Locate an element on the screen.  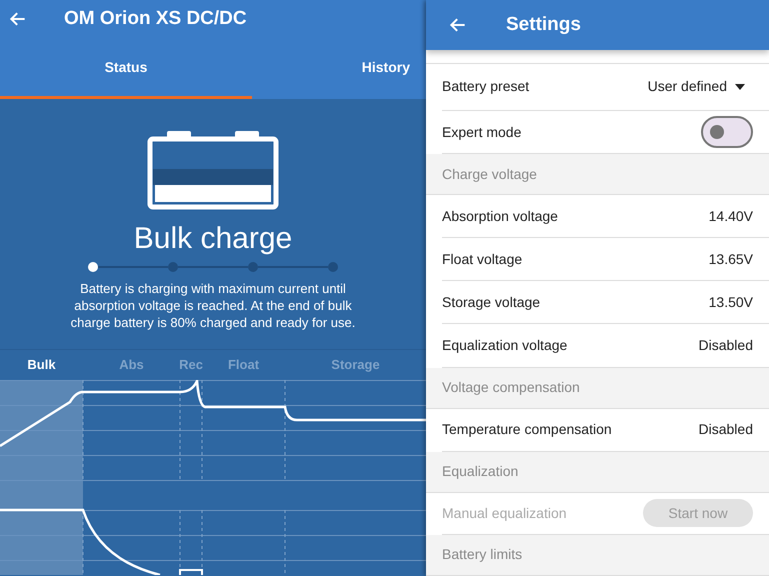
charge-state-title: Bulk charge is located at coordinates (213, 239).